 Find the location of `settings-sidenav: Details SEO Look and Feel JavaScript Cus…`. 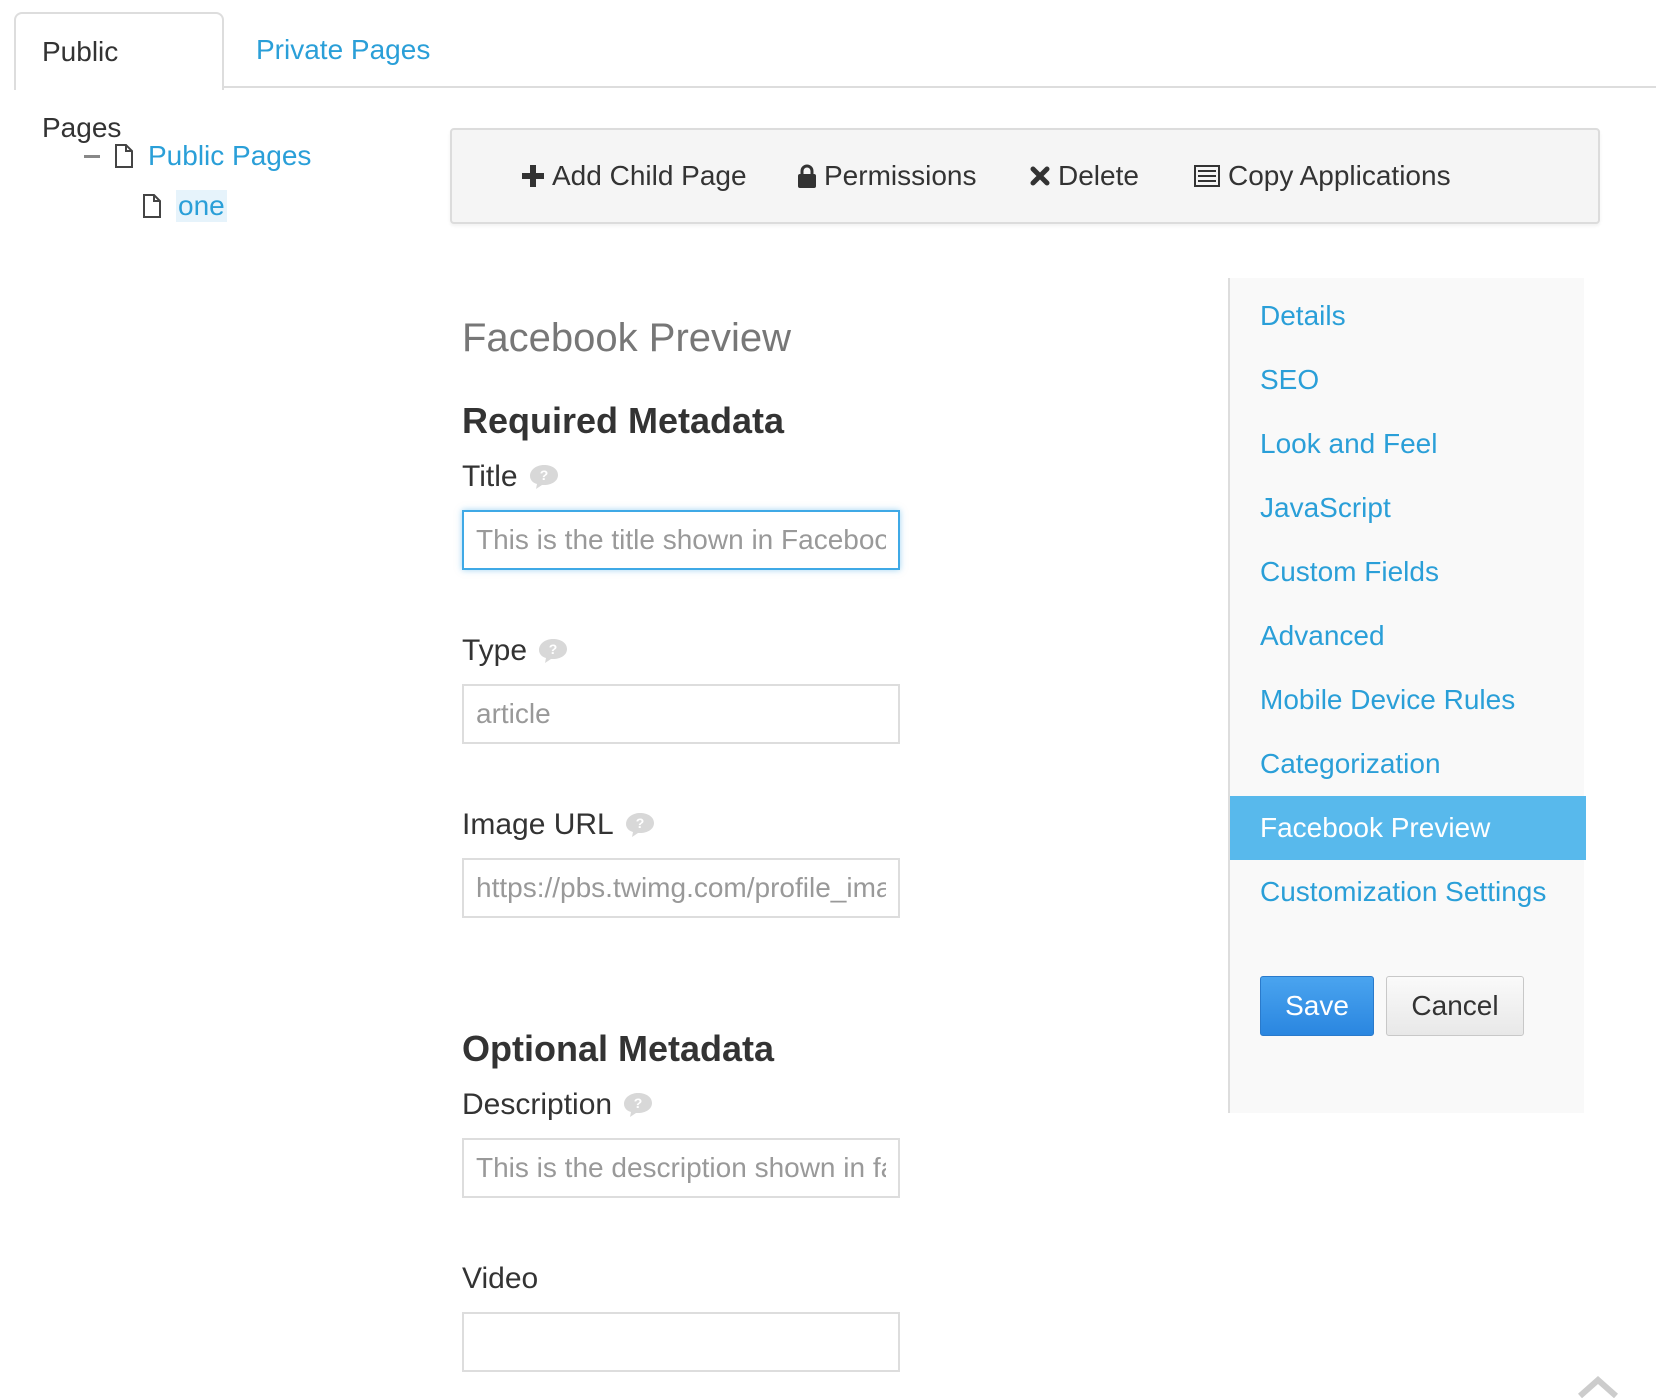

settings-sidenav: Details SEO Look and Feel JavaScript Cus… is located at coordinates (1407, 695).